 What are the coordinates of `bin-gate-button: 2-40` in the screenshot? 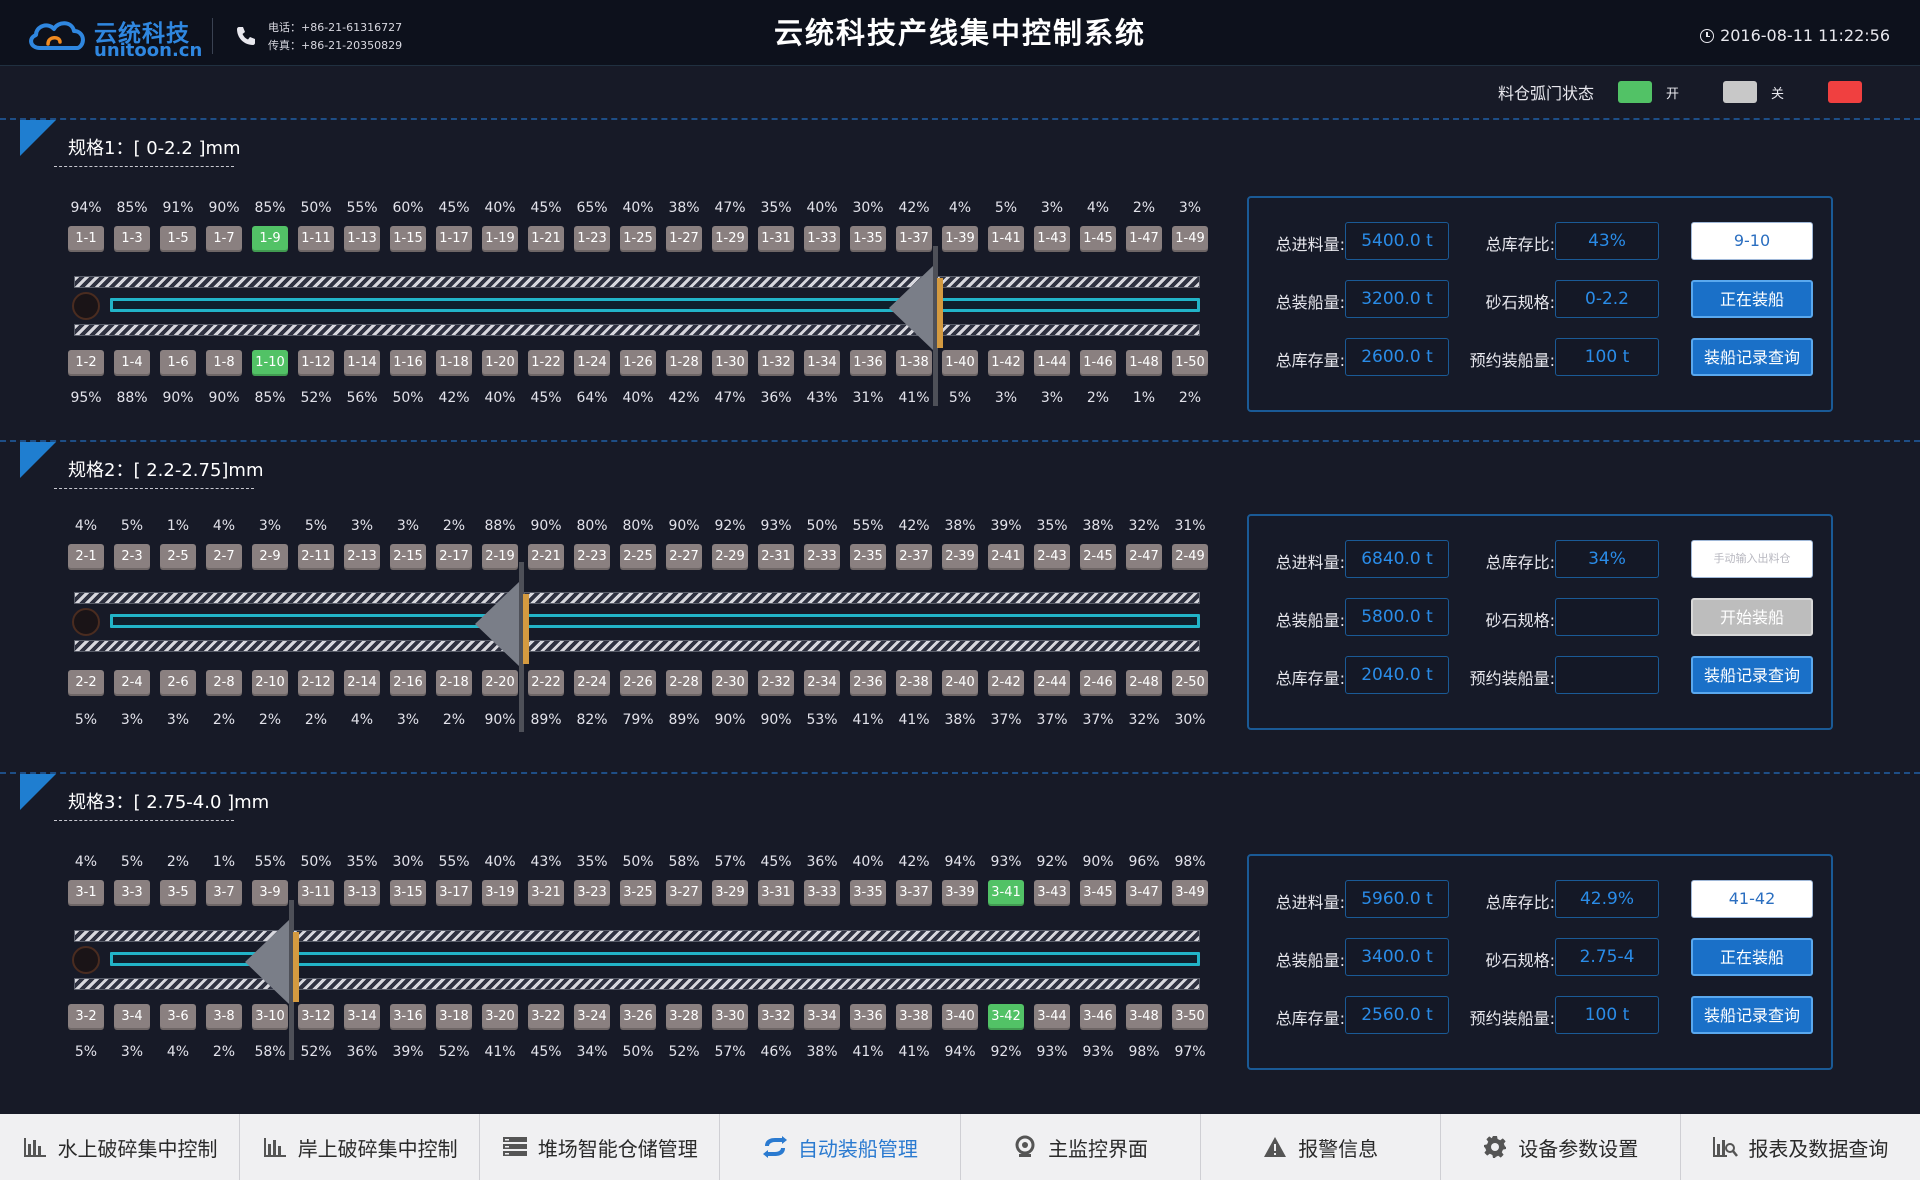 It's located at (960, 683).